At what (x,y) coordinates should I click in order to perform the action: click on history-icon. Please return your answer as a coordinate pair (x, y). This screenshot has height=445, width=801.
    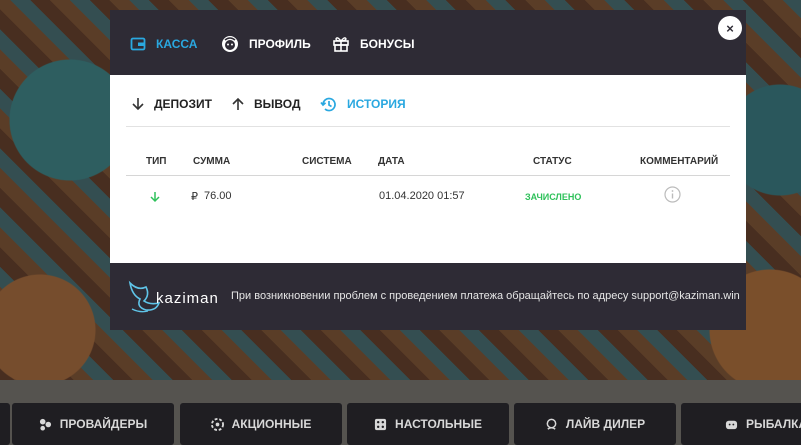
    Looking at the image, I should click on (328, 104).